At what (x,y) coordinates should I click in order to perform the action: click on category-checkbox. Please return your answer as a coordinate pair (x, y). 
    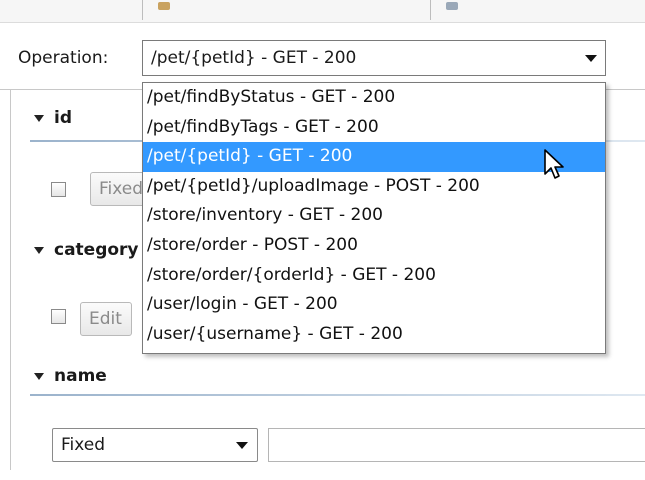
    Looking at the image, I should click on (58, 316).